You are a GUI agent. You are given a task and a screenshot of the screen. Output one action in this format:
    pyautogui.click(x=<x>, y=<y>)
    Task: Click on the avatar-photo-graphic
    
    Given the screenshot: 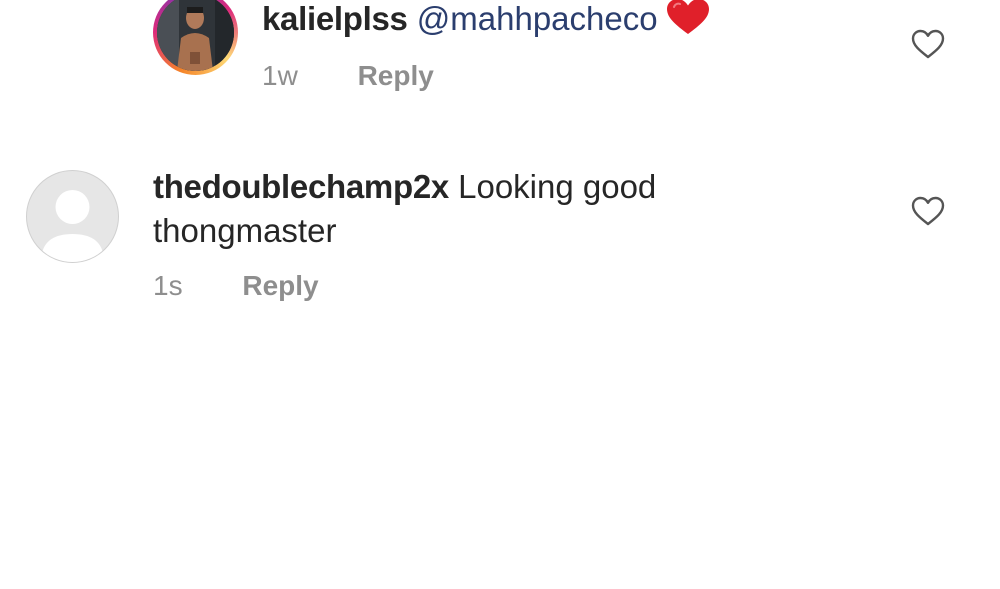 What is the action you would take?
    pyautogui.click(x=195, y=35)
    